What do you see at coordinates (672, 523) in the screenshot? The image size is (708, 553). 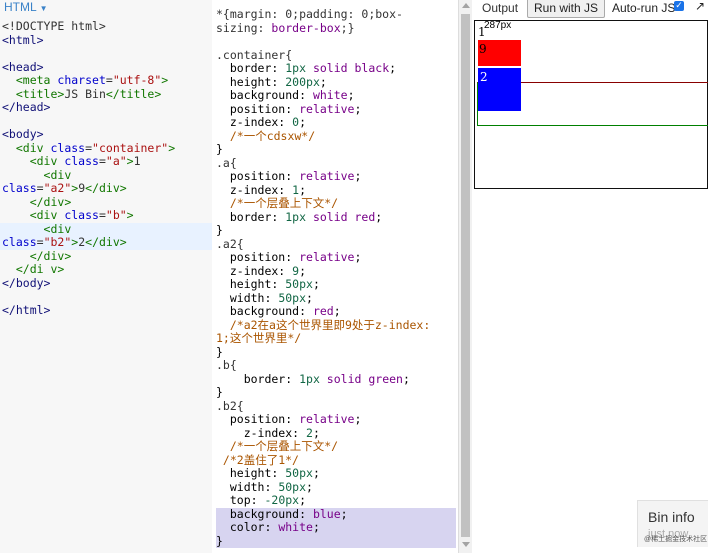 I see `bin-info-panel: Bin info just now @稀土掘金技术社区` at bounding box center [672, 523].